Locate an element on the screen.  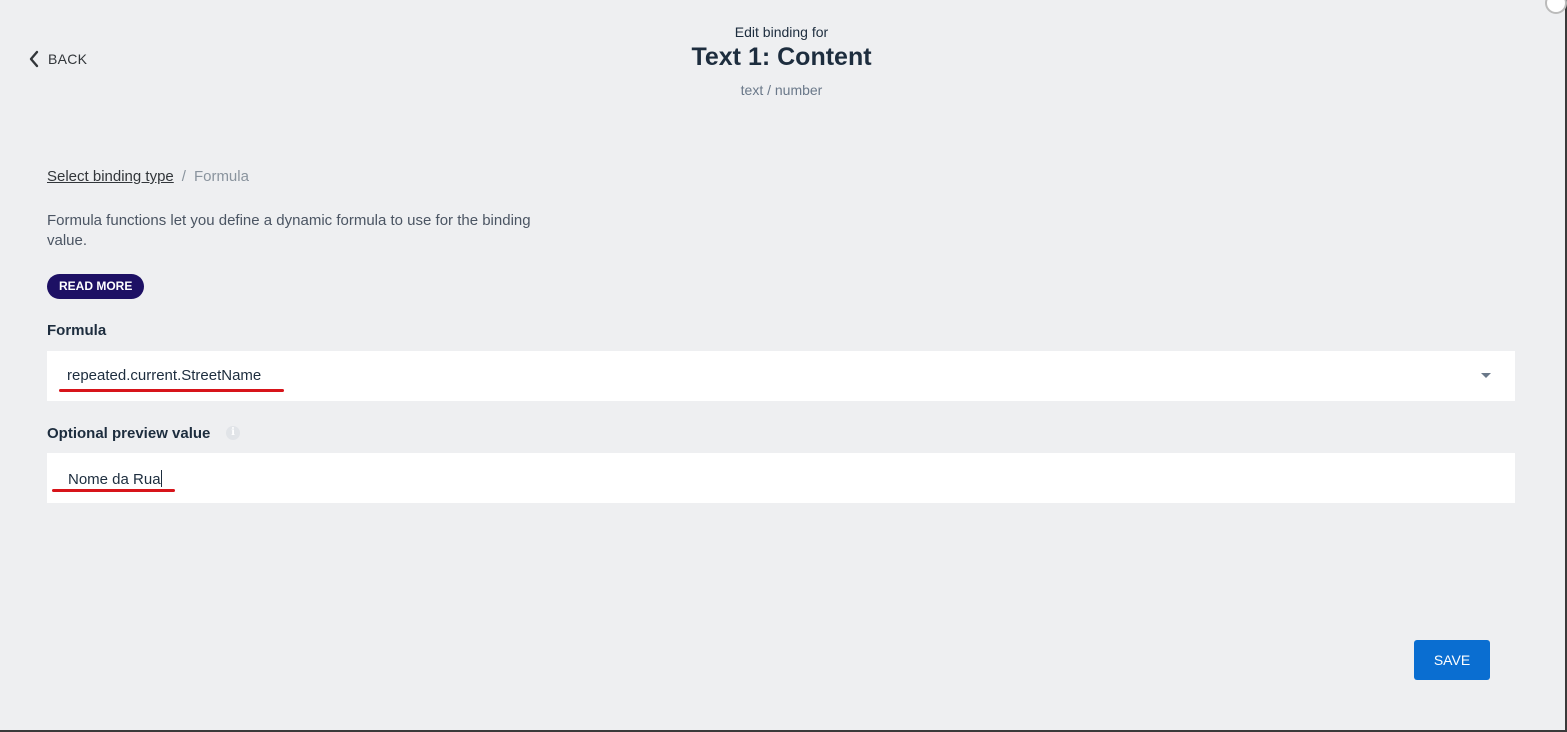
page-title: Text 1: Content is located at coordinates (781, 57).